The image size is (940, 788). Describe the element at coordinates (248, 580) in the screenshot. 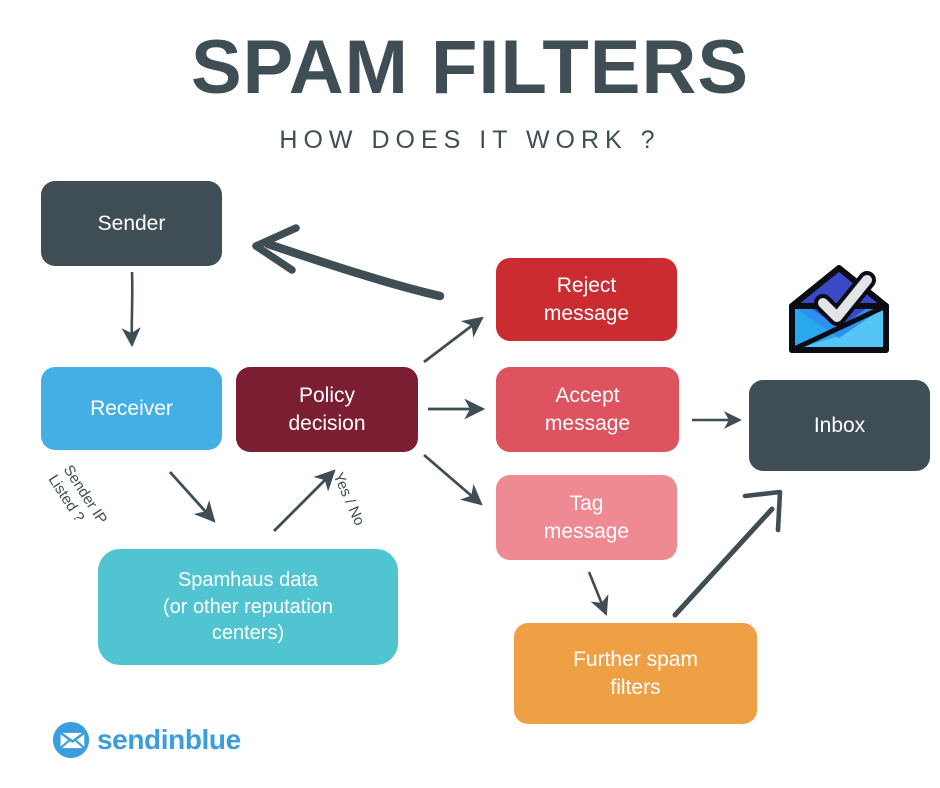

I see `node-spamhaus-line1: Spamhaus data` at that location.